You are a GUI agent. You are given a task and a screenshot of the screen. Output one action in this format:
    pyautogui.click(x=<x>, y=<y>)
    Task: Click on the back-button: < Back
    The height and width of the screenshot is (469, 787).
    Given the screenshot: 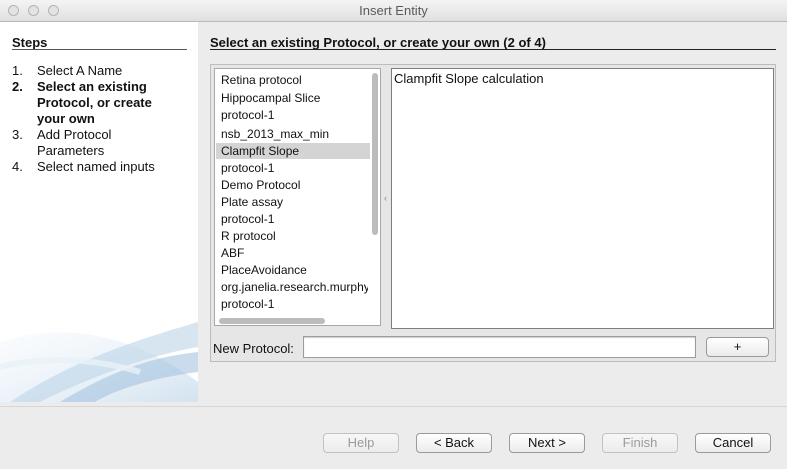 What is the action you would take?
    pyautogui.click(x=454, y=443)
    